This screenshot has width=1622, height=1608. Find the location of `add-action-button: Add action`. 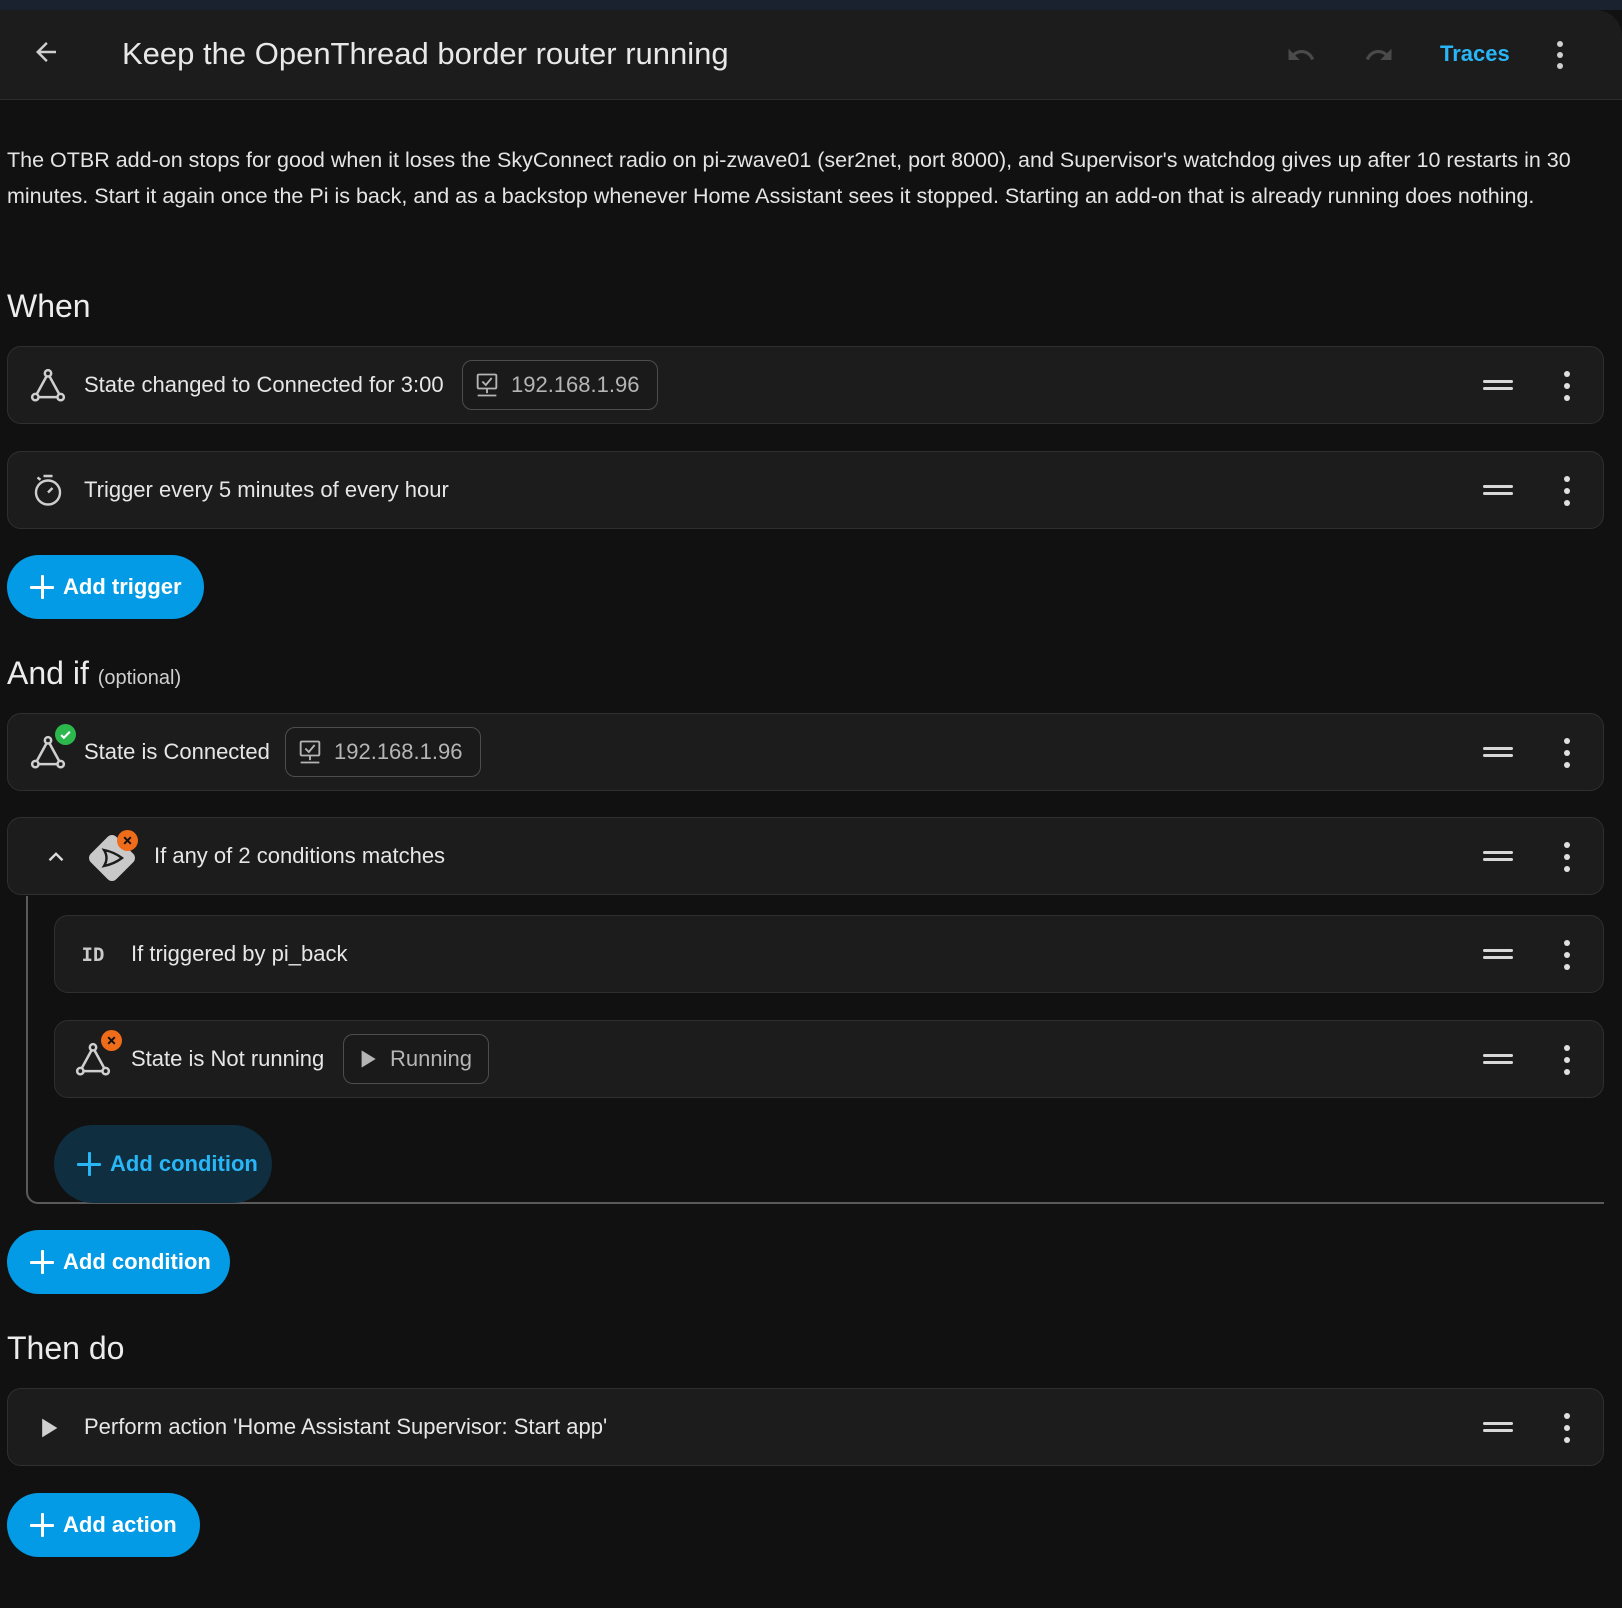

add-action-button: Add action is located at coordinates (103, 1525).